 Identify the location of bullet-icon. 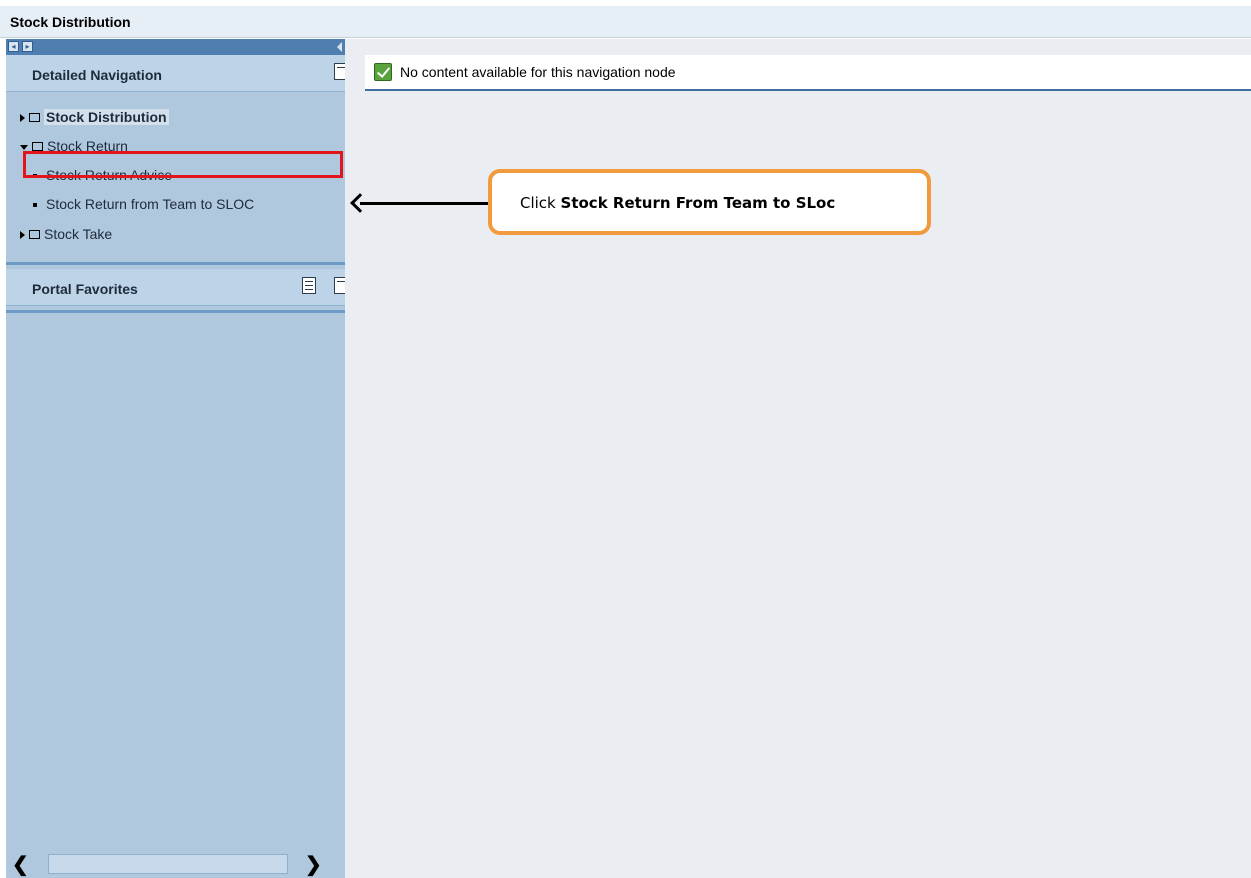
(35, 205).